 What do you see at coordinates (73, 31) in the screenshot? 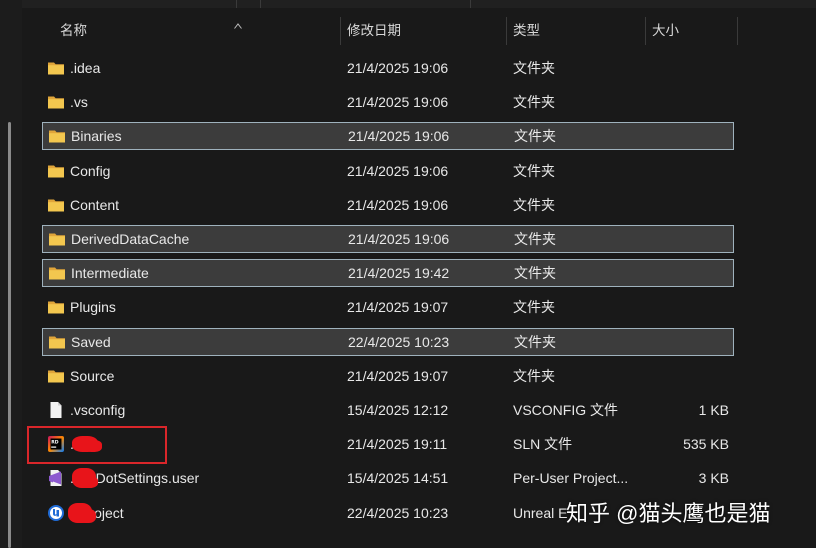
I see `column-header-name: 名称` at bounding box center [73, 31].